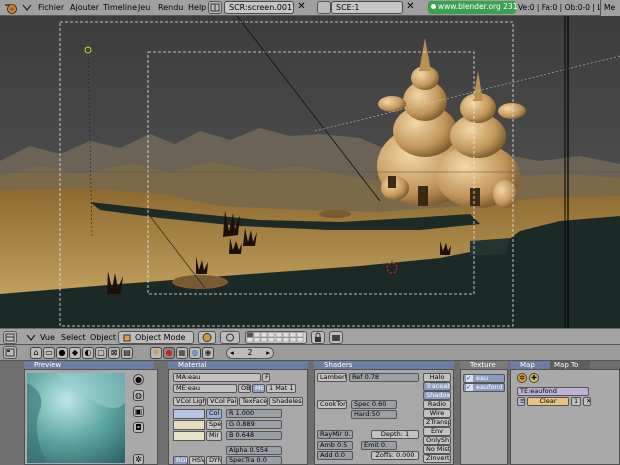 This screenshot has width=620, height=465. I want to click on texture-name-field: TE:eaufond, so click(553, 391).